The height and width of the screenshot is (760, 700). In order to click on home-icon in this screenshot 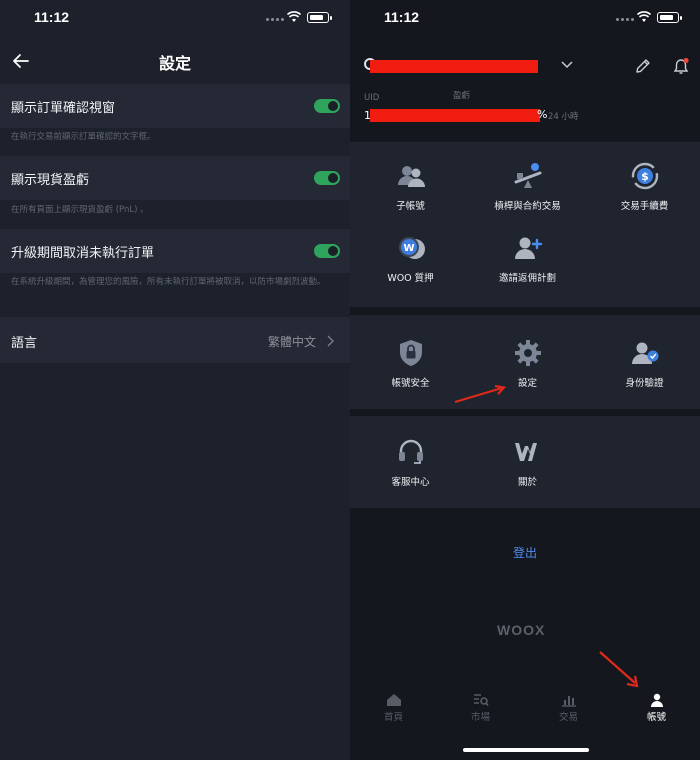, I will do `click(393, 700)`.